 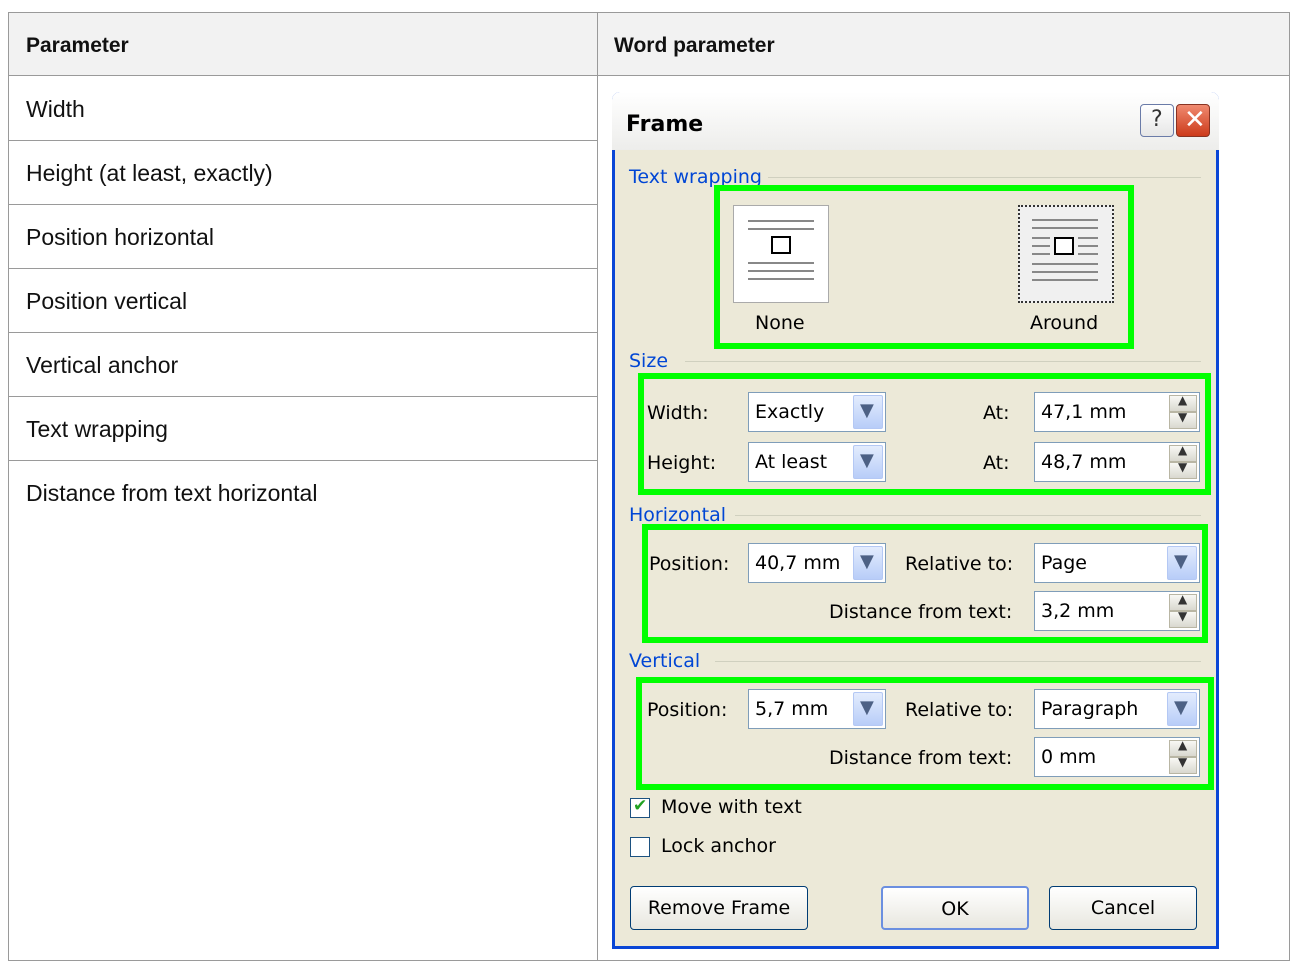 I want to click on lock-anchor-checkbox, so click(x=640, y=847).